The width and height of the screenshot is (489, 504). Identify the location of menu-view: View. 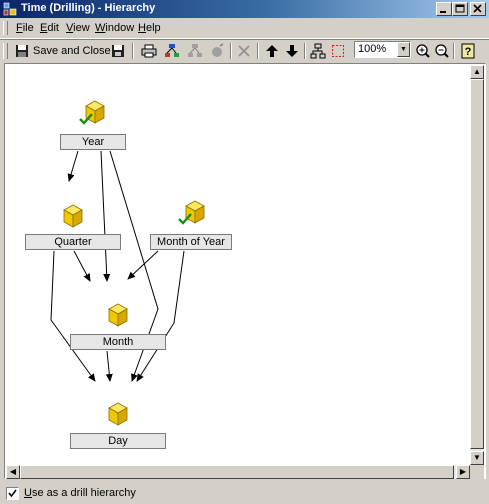
(78, 28).